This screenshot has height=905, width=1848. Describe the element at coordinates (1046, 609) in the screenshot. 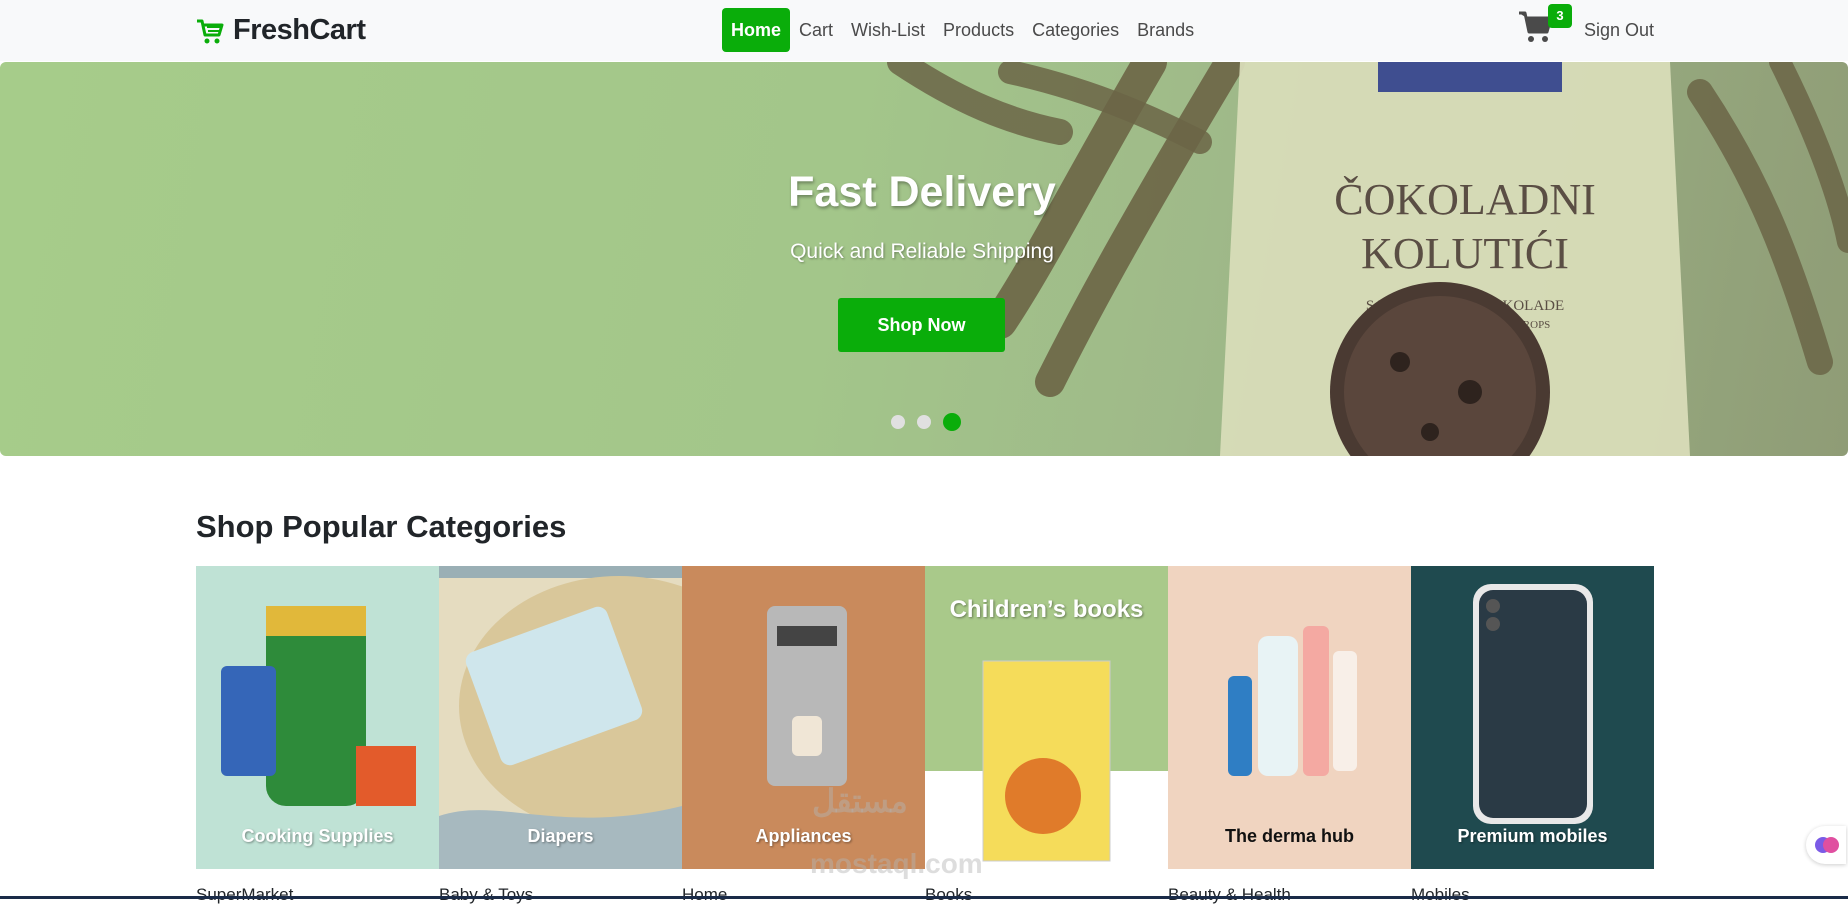

I see `category-caption: Children’s books` at that location.